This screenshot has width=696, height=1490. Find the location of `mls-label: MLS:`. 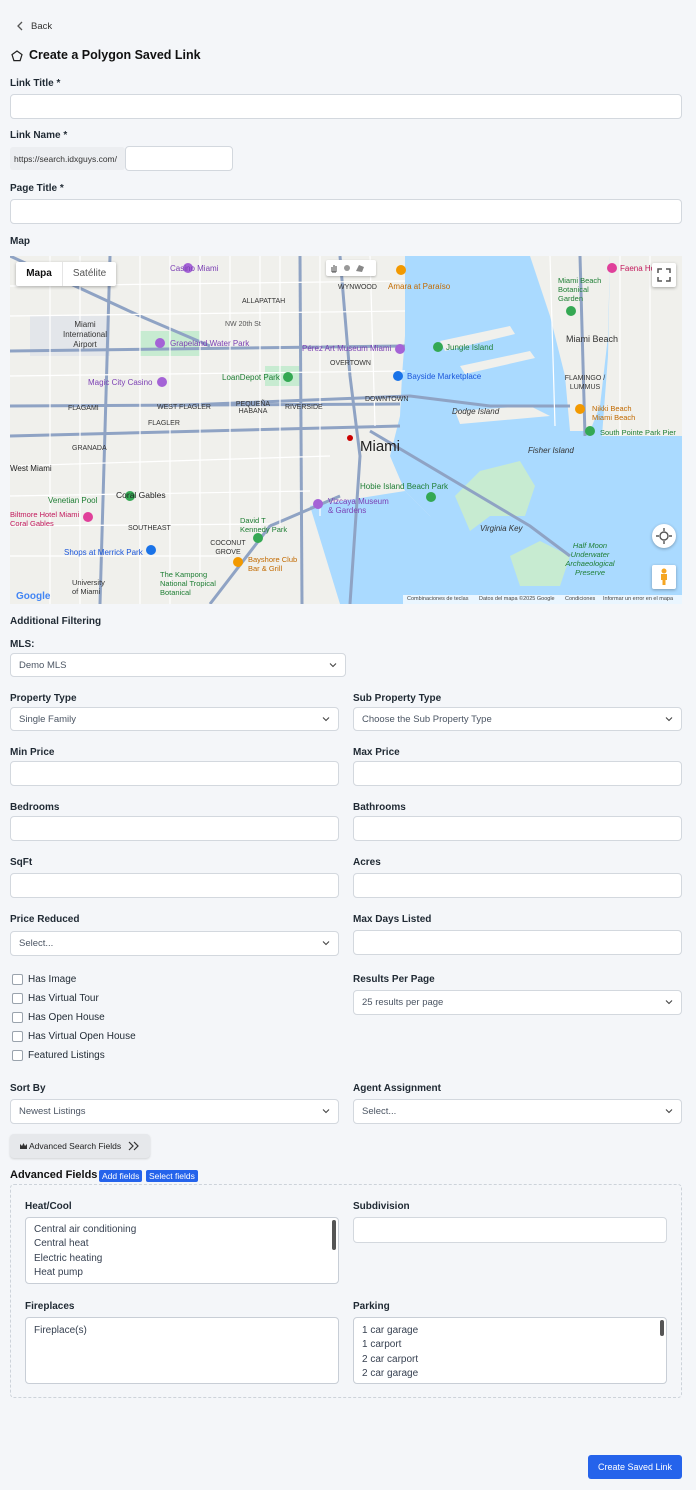

mls-label: MLS: is located at coordinates (22, 644).